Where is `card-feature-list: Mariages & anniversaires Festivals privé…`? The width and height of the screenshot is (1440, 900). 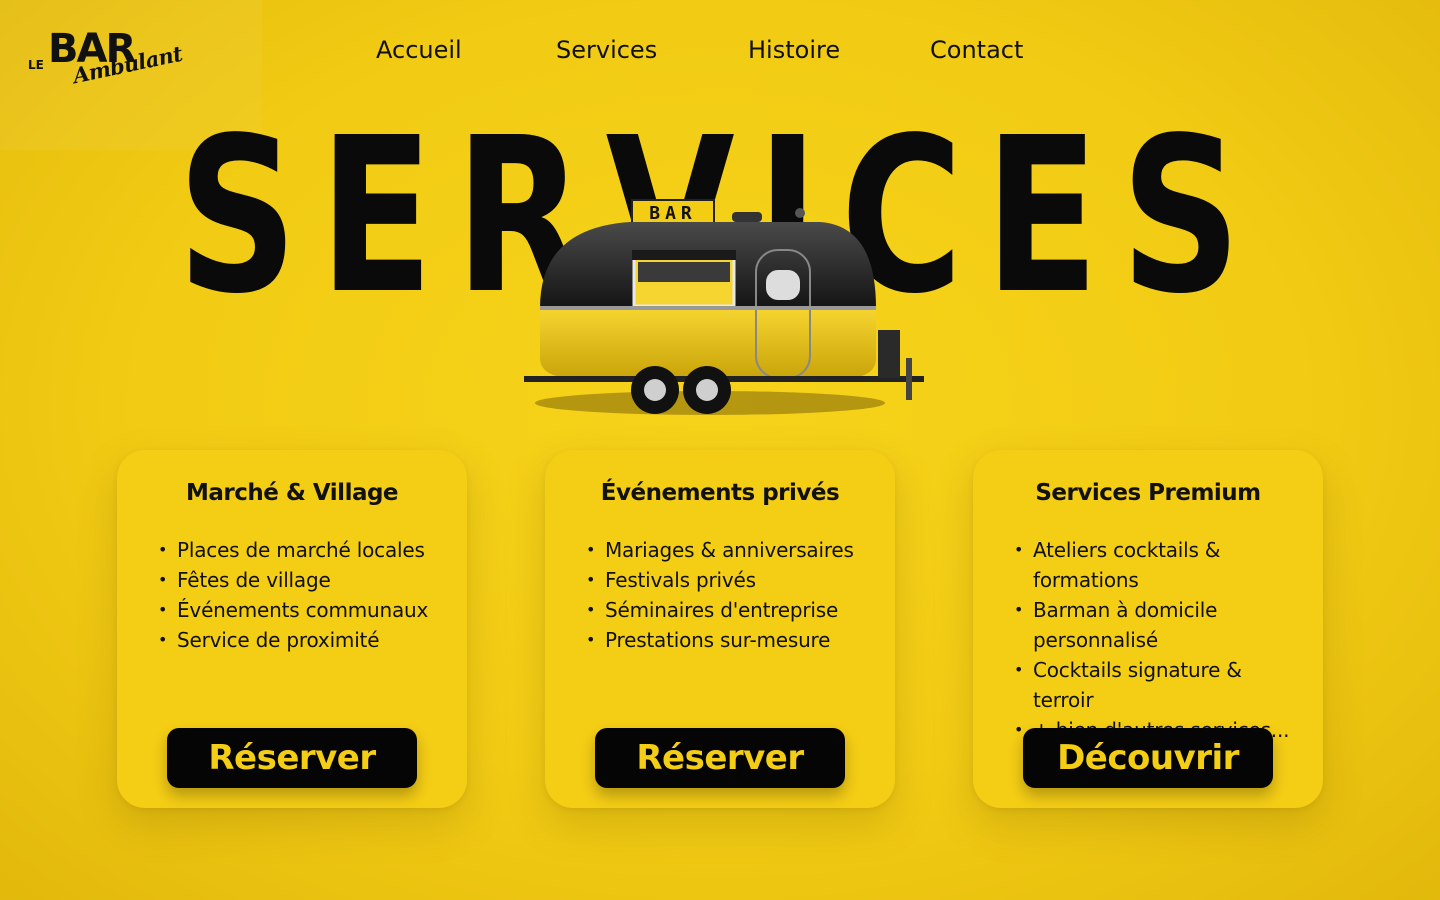
card-feature-list: Mariages & anniversaires Festivals privé… is located at coordinates (727, 595).